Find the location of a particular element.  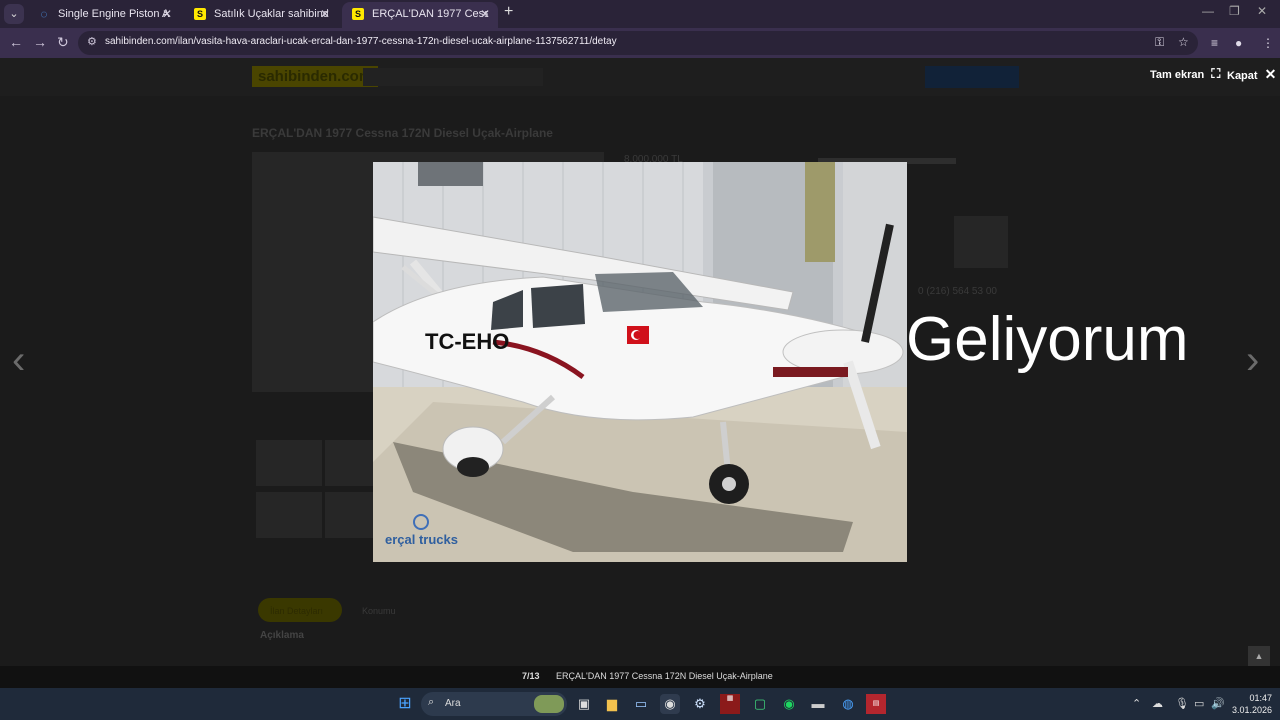

taskbar-clock: 01:47 3.01.2026 is located at coordinates (1252, 704).